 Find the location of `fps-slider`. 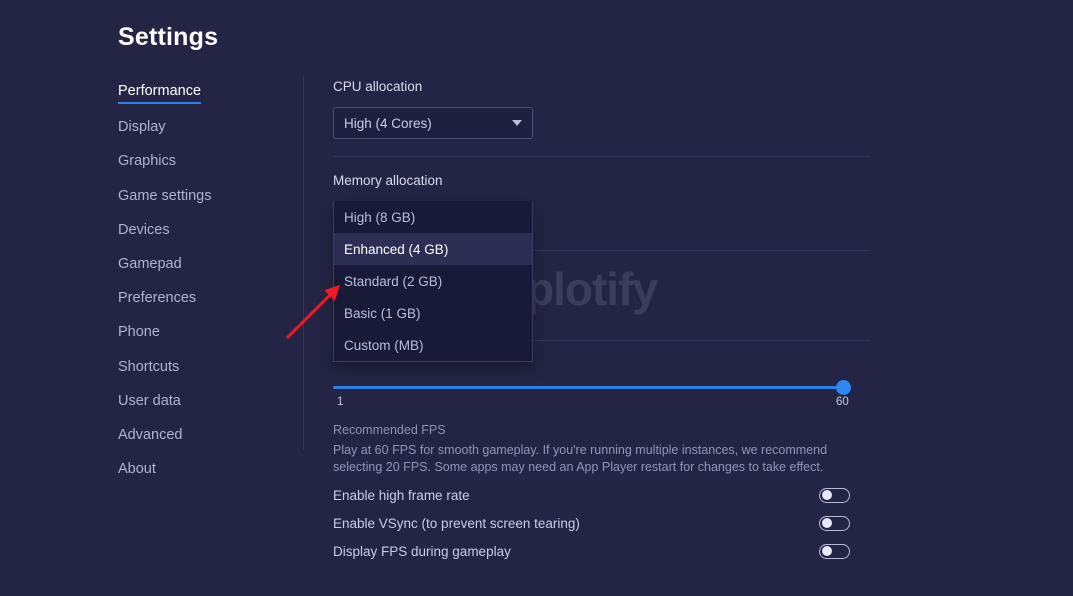

fps-slider is located at coordinates (592, 387).